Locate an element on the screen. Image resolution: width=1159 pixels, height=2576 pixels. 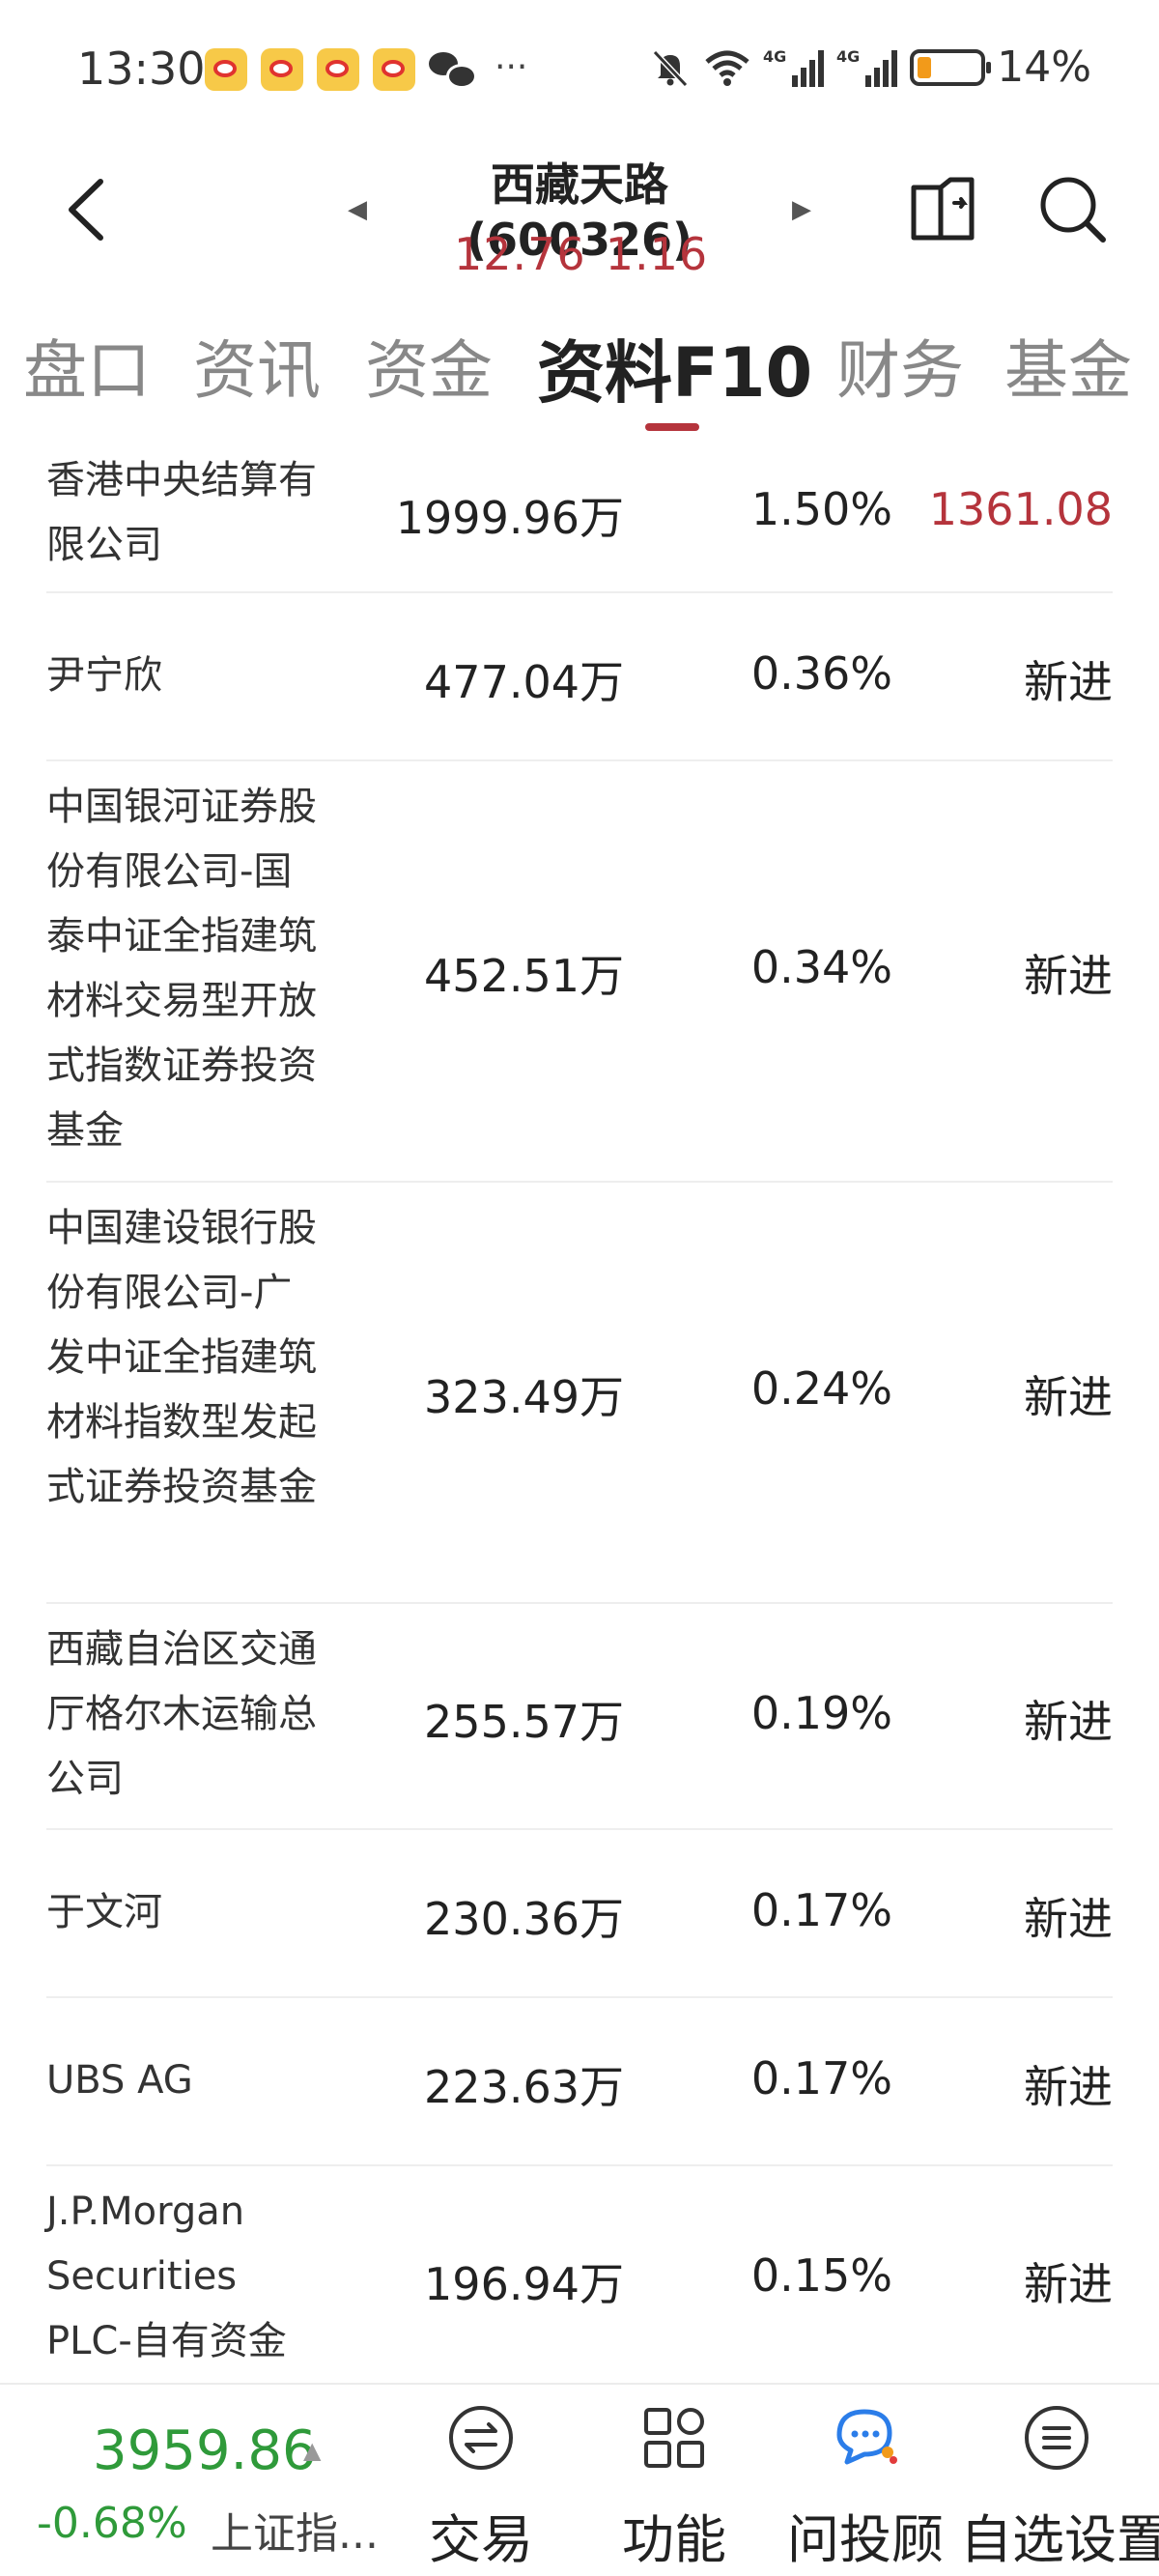
mute-bell-icon is located at coordinates (671, 68).